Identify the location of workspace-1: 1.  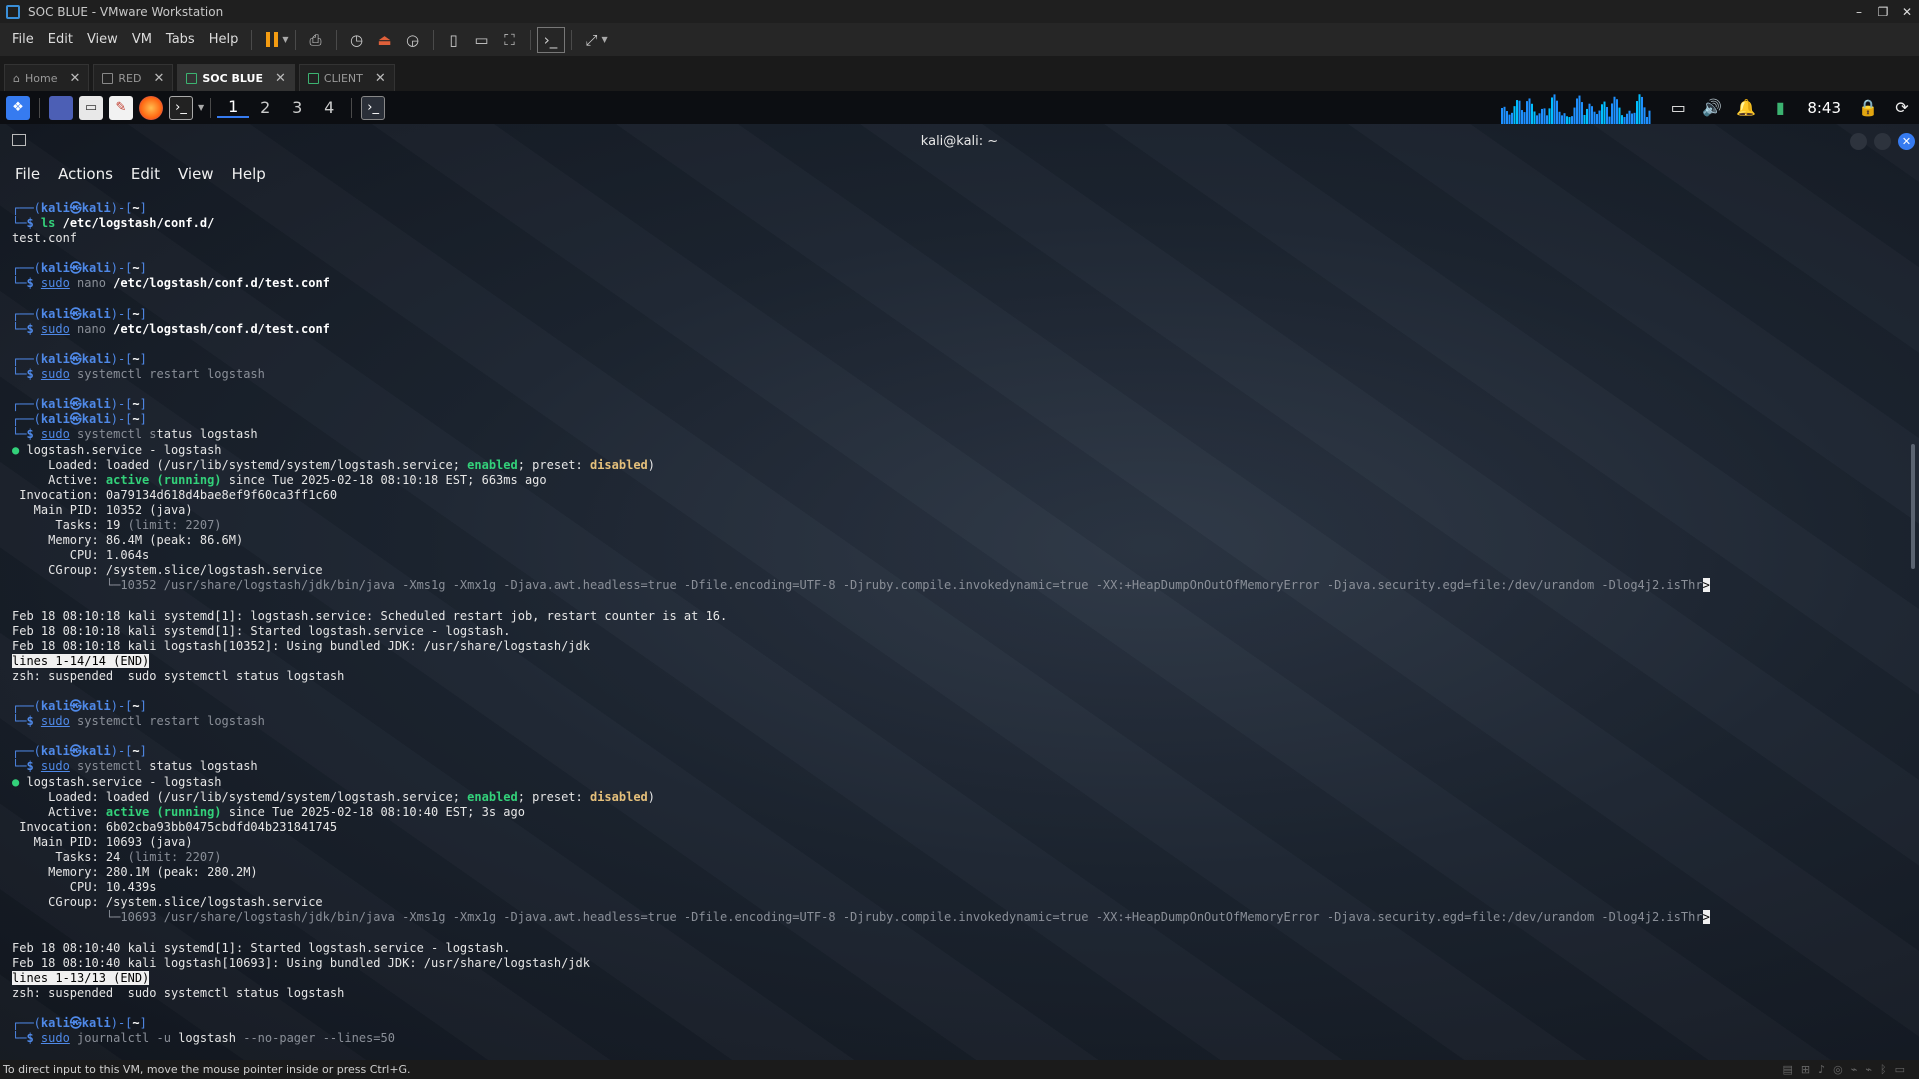
(233, 107).